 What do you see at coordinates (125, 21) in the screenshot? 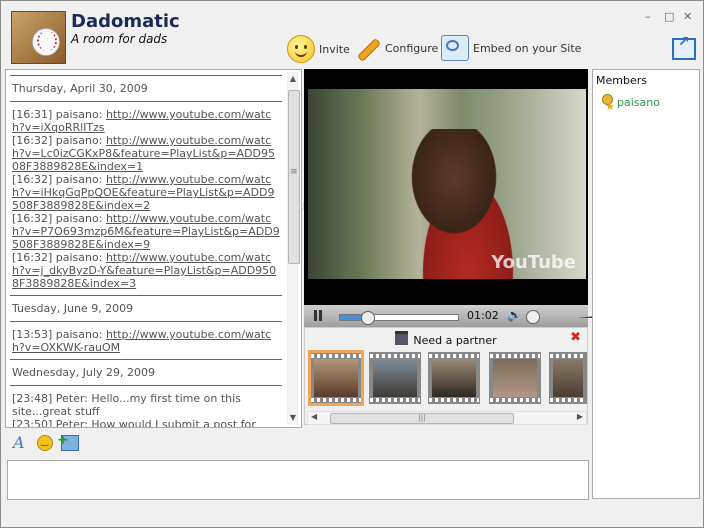
I see `room-title: Dadomatic` at bounding box center [125, 21].